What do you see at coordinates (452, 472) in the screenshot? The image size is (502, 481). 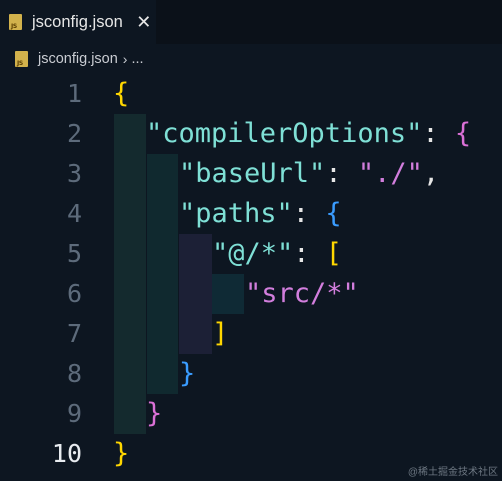 I see `watermark: @稀土掘金技术社区` at bounding box center [452, 472].